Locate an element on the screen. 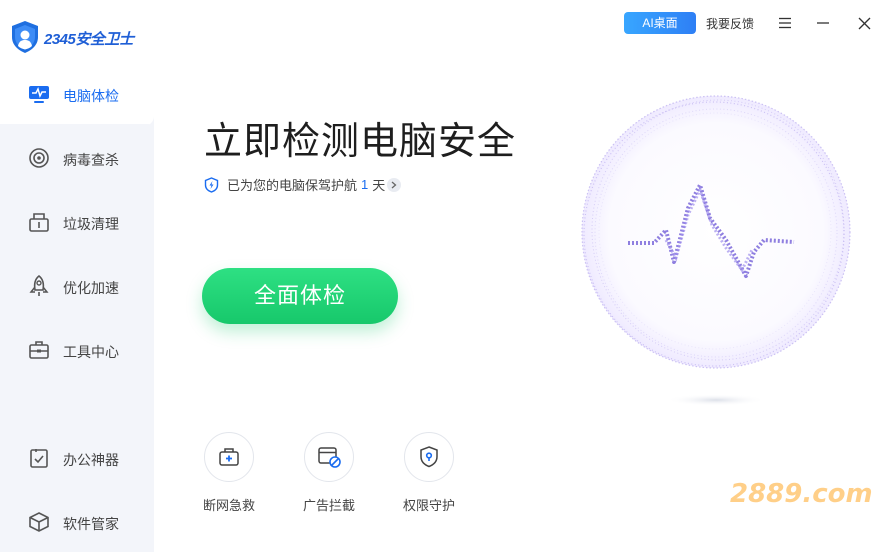 The width and height of the screenshot is (891, 552). toolbox-icon is located at coordinates (39, 350).